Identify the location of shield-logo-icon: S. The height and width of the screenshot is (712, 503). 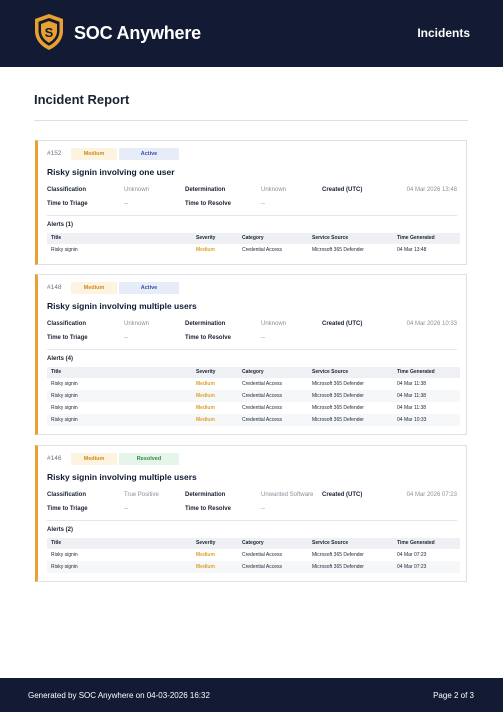
(49, 32).